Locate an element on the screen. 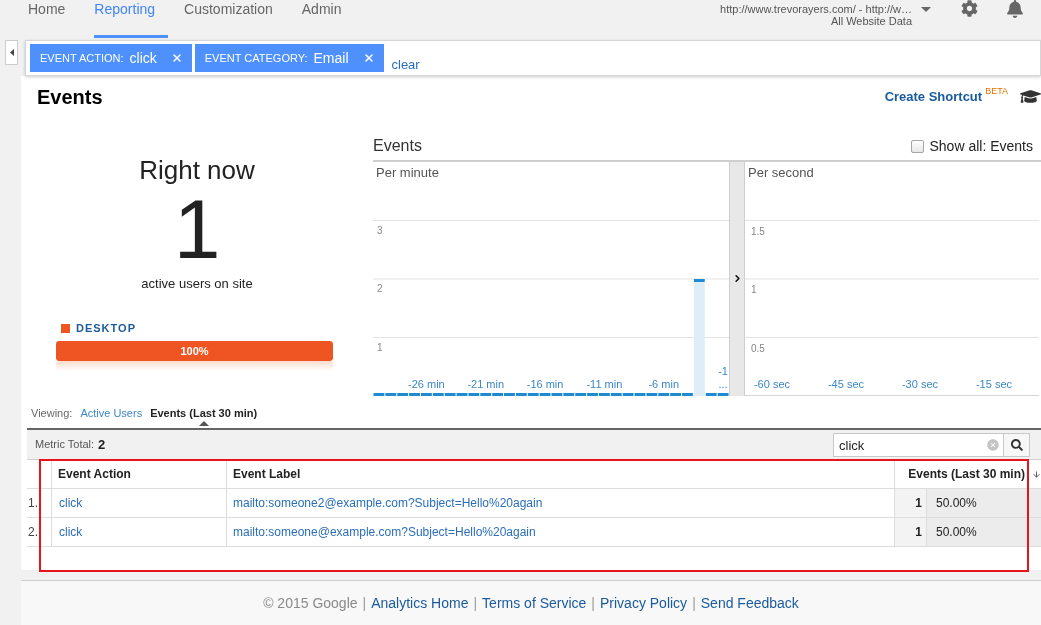  axis-label: 3 is located at coordinates (380, 230).